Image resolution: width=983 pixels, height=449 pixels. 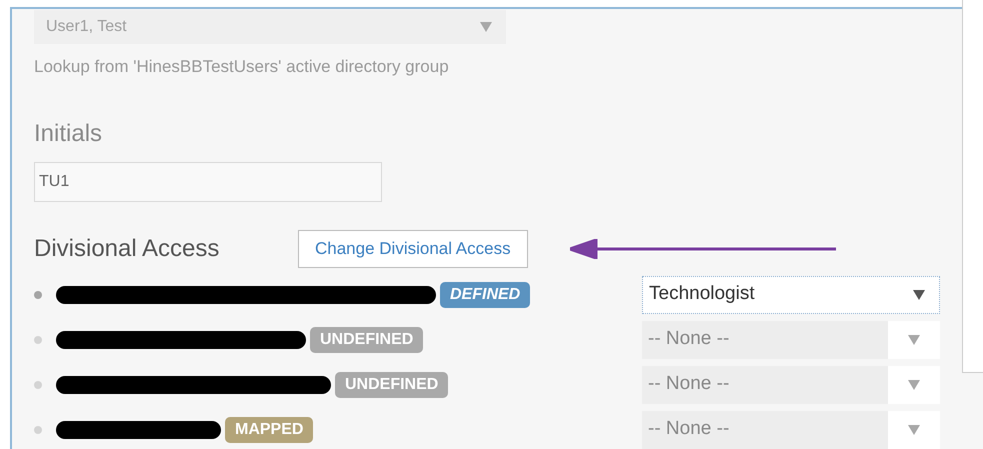 What do you see at coordinates (485, 295) in the screenshot?
I see `status-badge: DEFINED` at bounding box center [485, 295].